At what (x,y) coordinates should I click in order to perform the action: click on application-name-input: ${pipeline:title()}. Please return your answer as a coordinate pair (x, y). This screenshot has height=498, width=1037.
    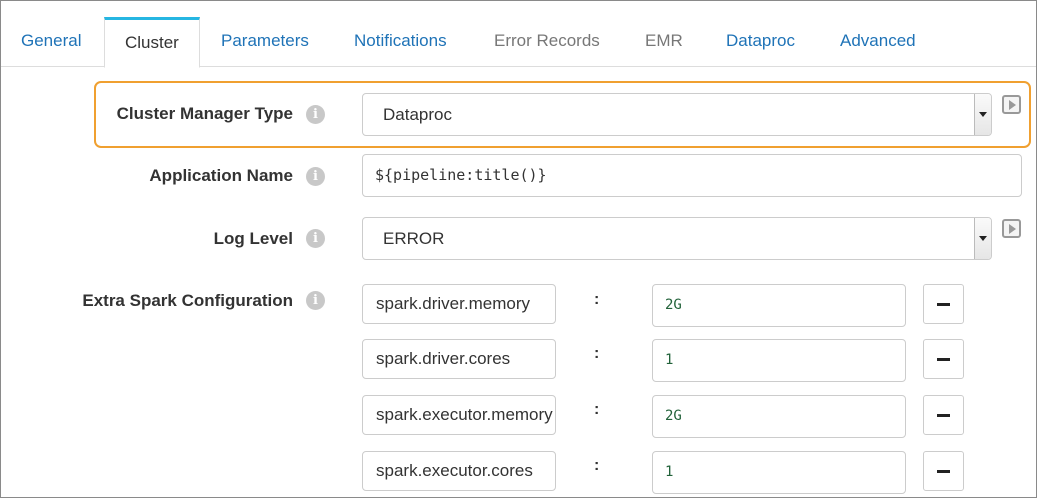
    Looking at the image, I should click on (692, 175).